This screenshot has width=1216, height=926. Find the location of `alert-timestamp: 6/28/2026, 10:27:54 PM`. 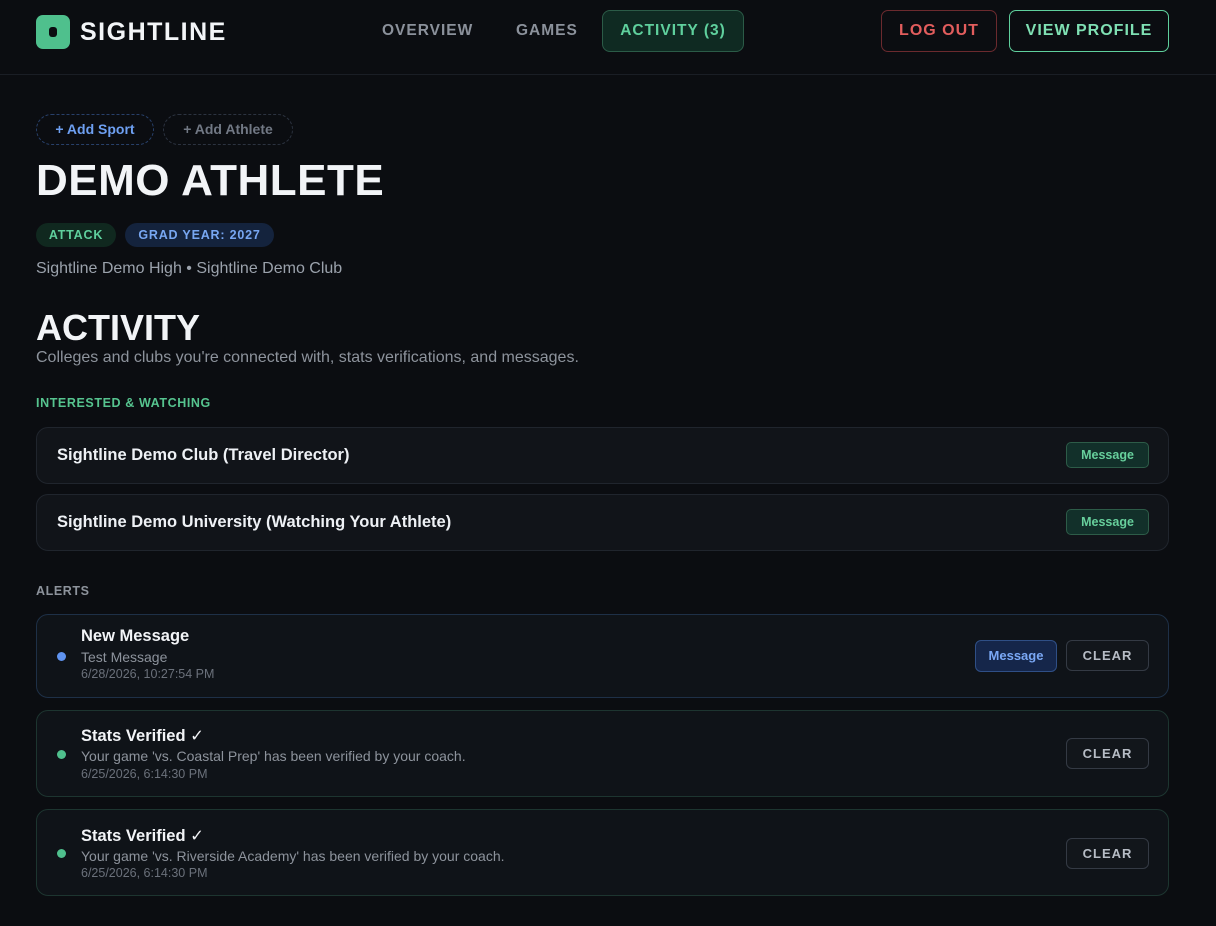

alert-timestamp: 6/28/2026, 10:27:54 PM is located at coordinates (148, 674).